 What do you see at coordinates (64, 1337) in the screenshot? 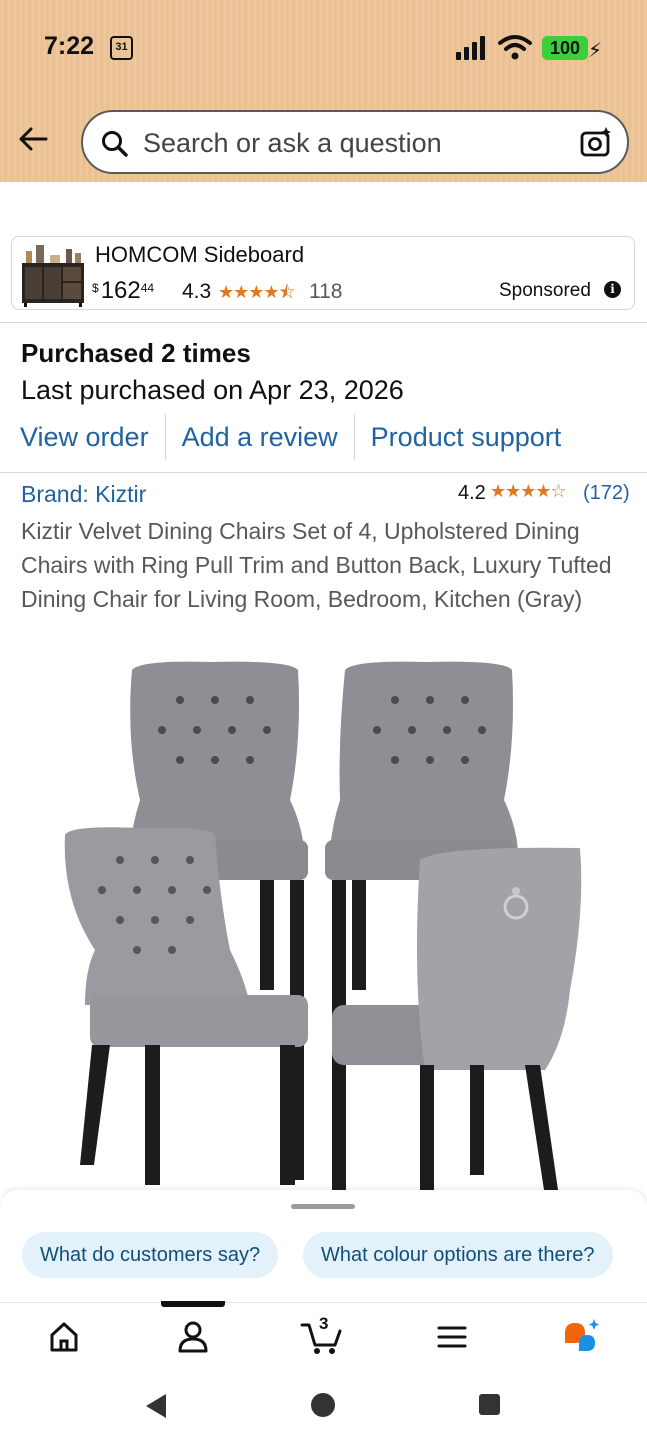
I see `home-icon` at bounding box center [64, 1337].